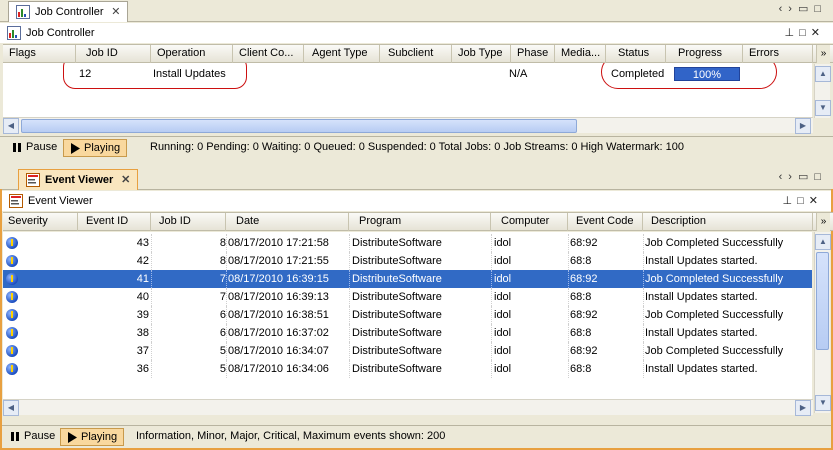  Describe the element at coordinates (581, 369) in the screenshot. I see `event-code-cell: 68:8` at that location.